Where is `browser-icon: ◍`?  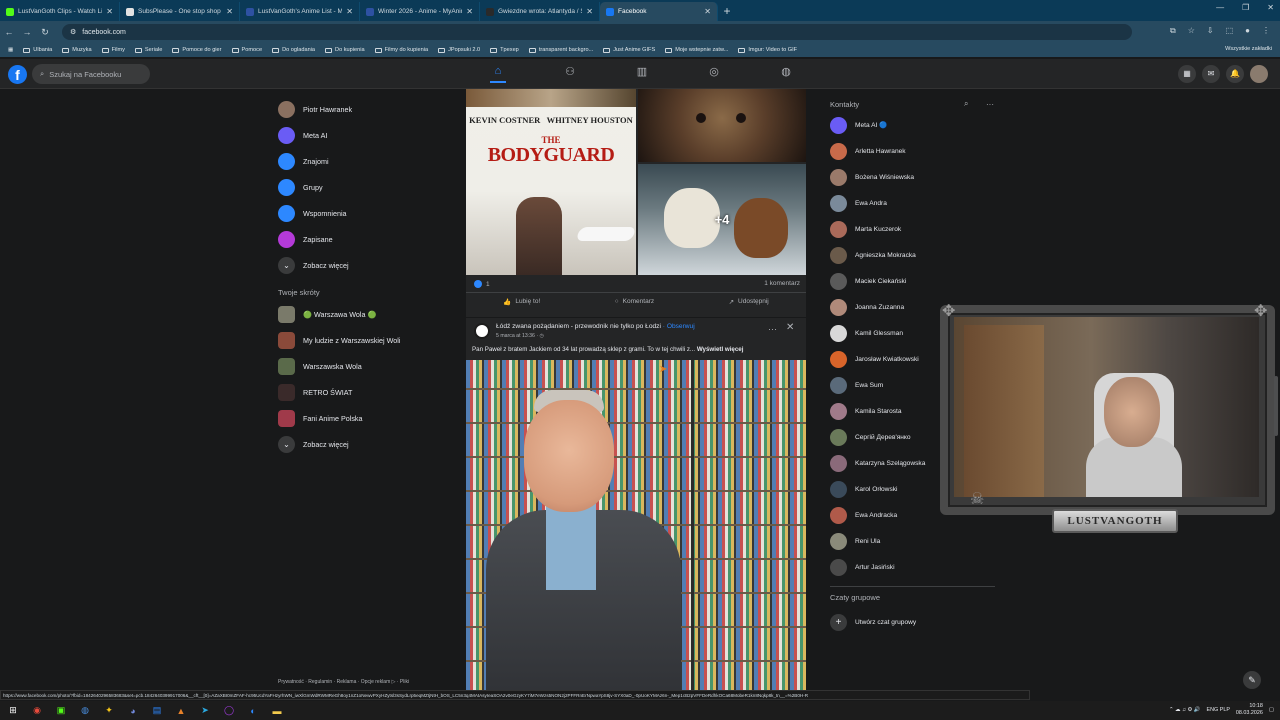 browser-icon: ◍ is located at coordinates (85, 710).